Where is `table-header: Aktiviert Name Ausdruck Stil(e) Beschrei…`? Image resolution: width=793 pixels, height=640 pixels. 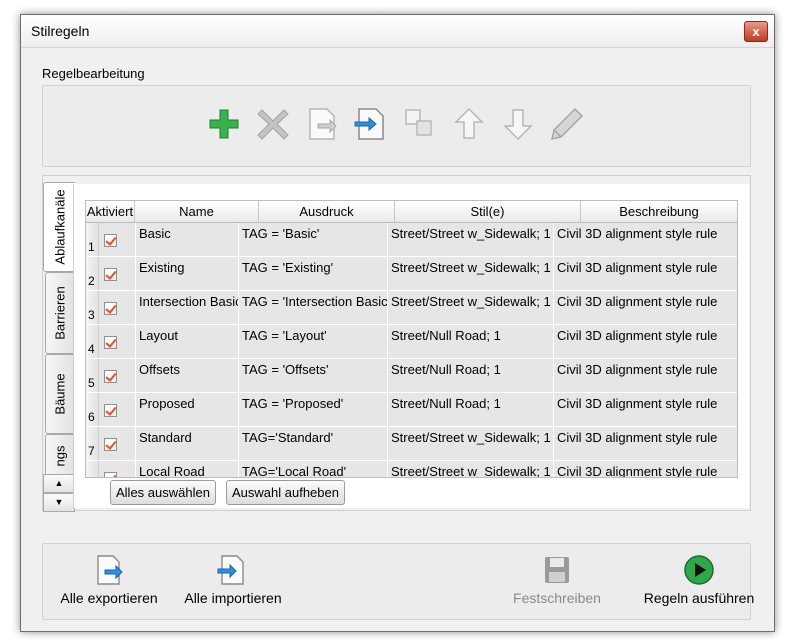 table-header: Aktiviert Name Ausdruck Stil(e) Beschrei… is located at coordinates (411, 212).